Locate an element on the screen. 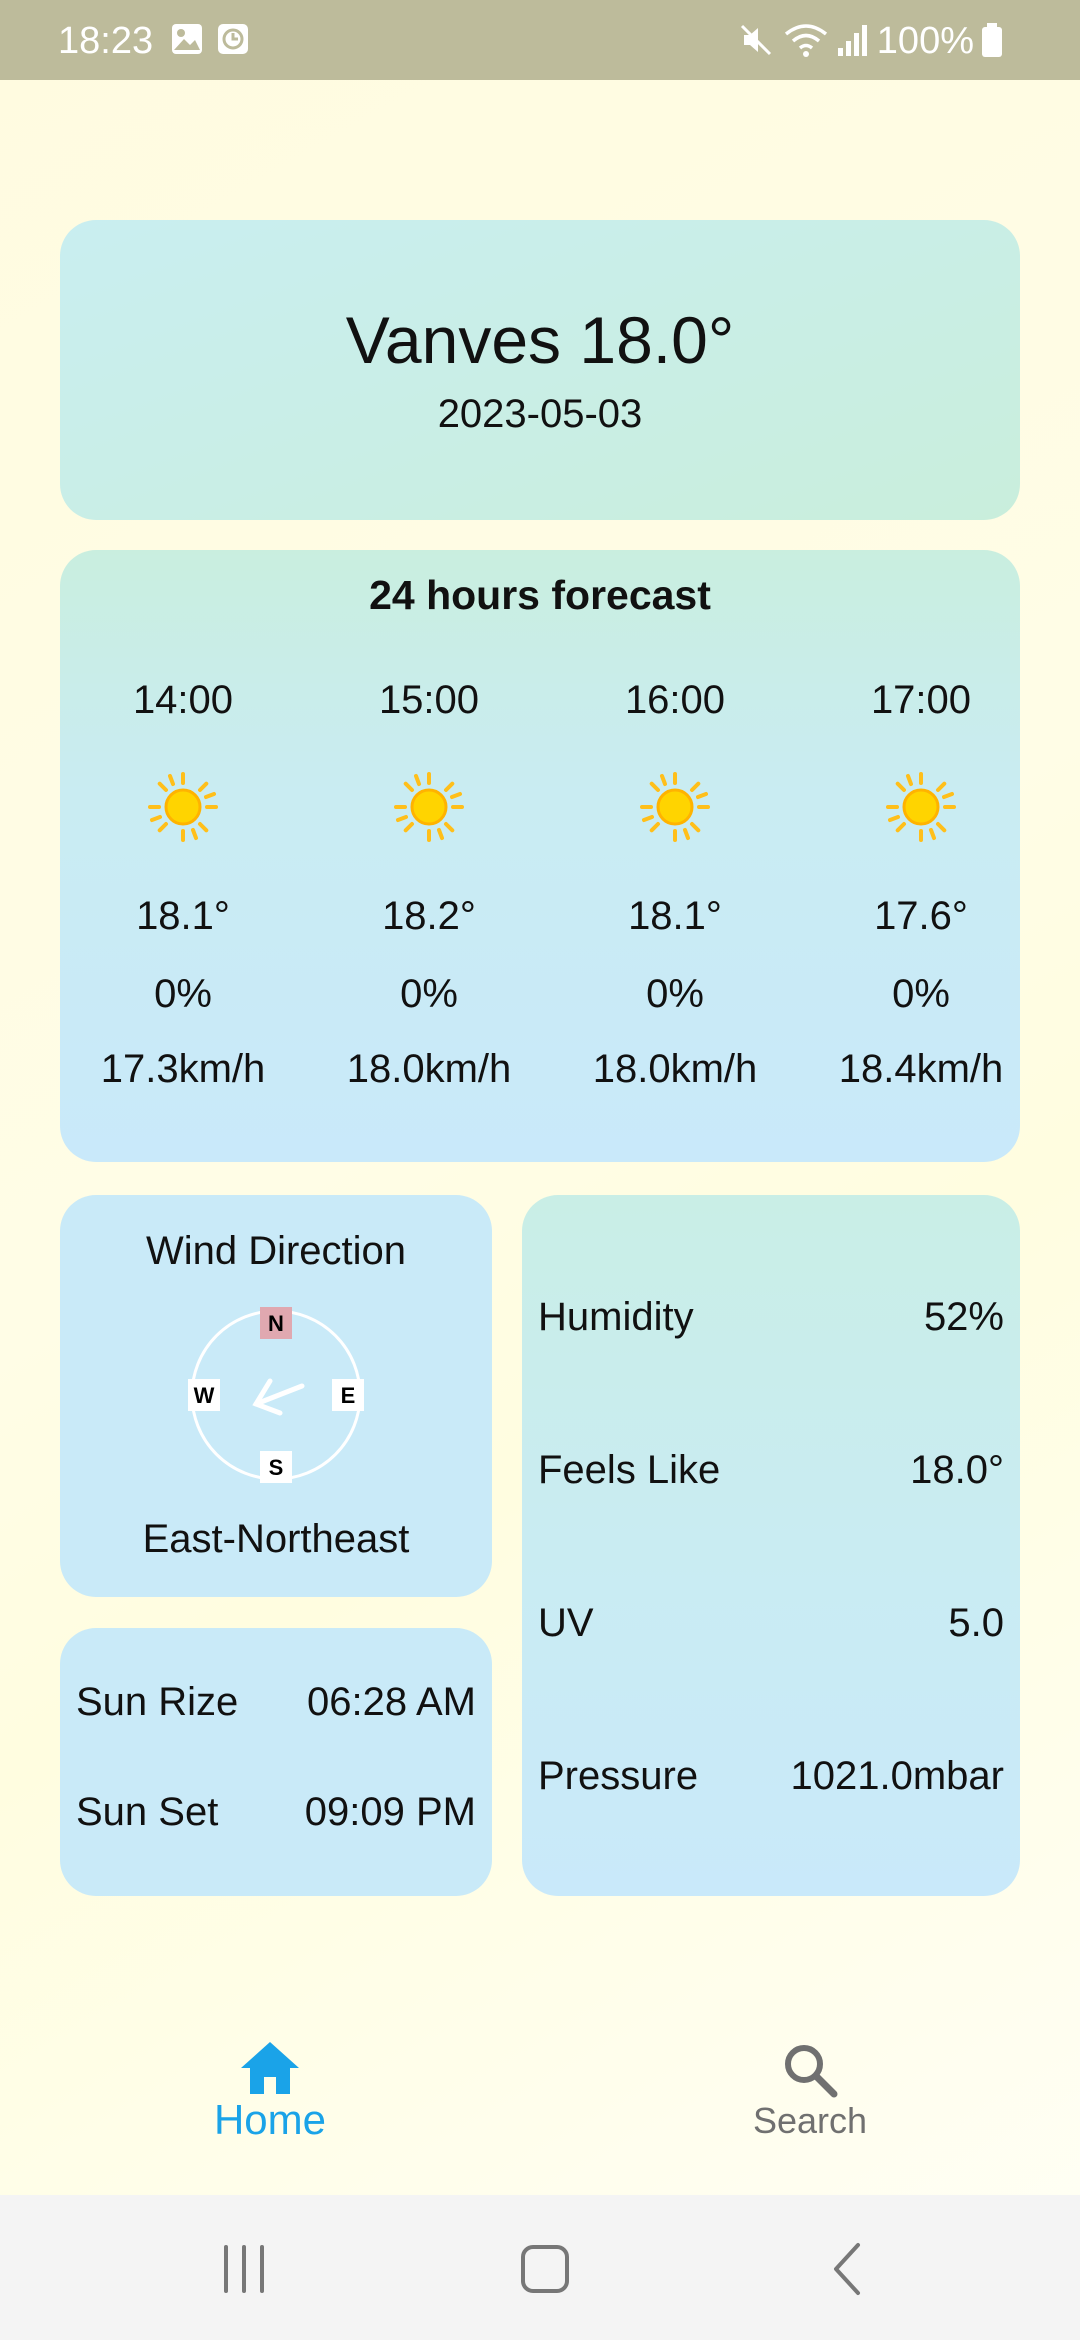 The width and height of the screenshot is (1080, 2340). wind-direction-title: Wind Direction is located at coordinates (276, 1251).